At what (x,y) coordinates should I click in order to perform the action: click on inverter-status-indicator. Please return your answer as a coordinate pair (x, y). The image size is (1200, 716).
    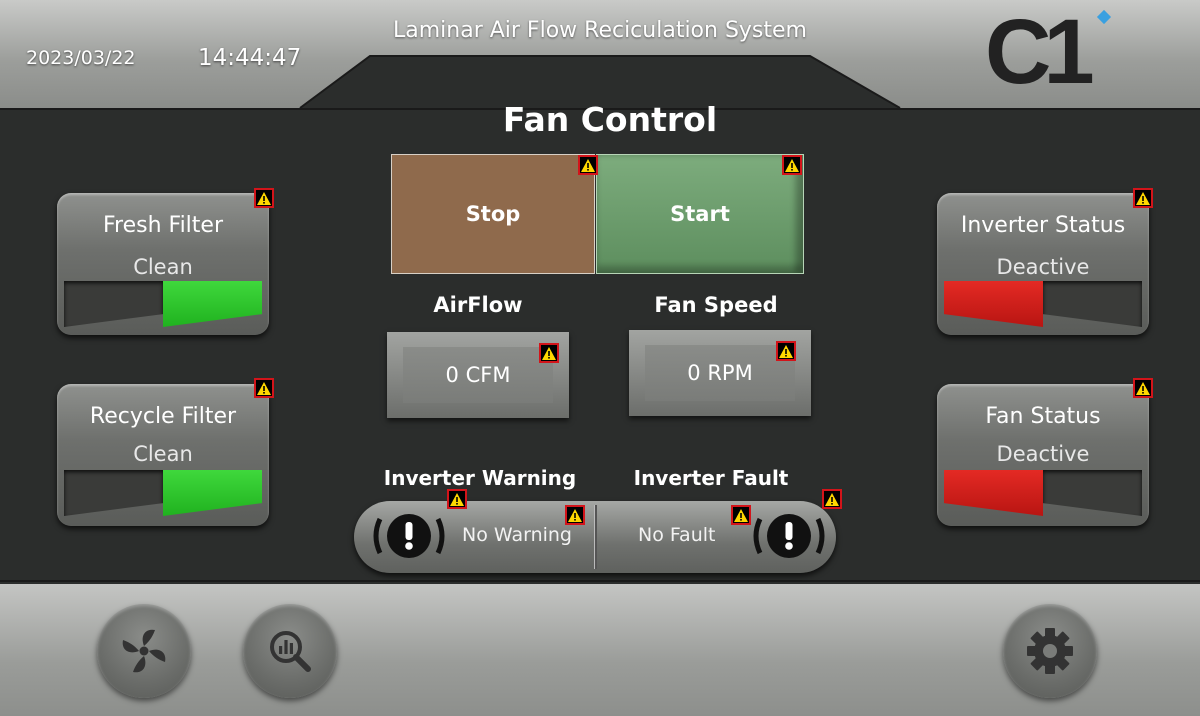
    Looking at the image, I should click on (1043, 304).